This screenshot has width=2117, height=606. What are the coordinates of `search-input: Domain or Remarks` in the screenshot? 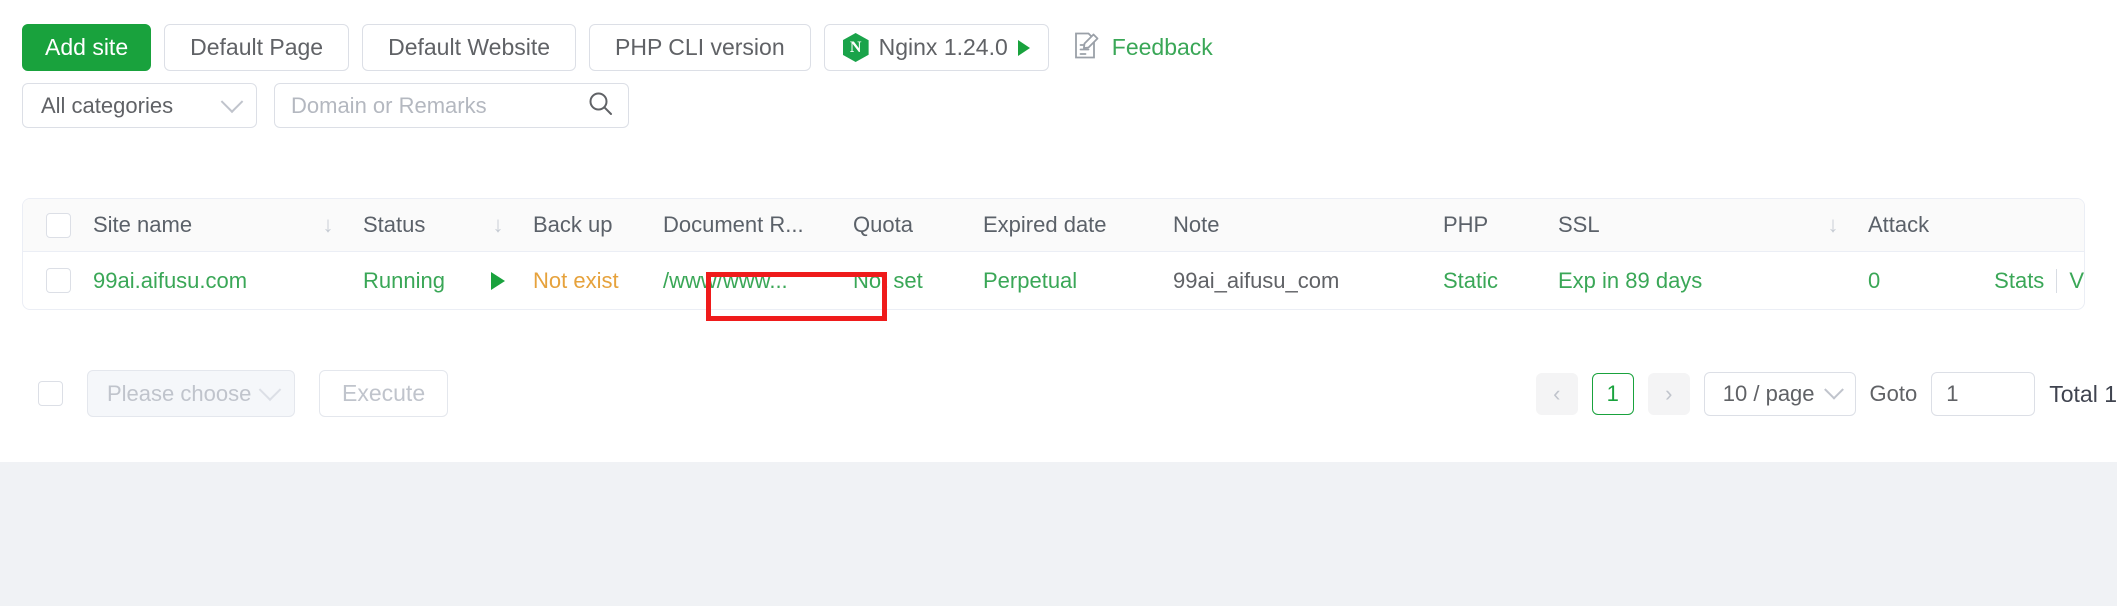 It's located at (451, 105).